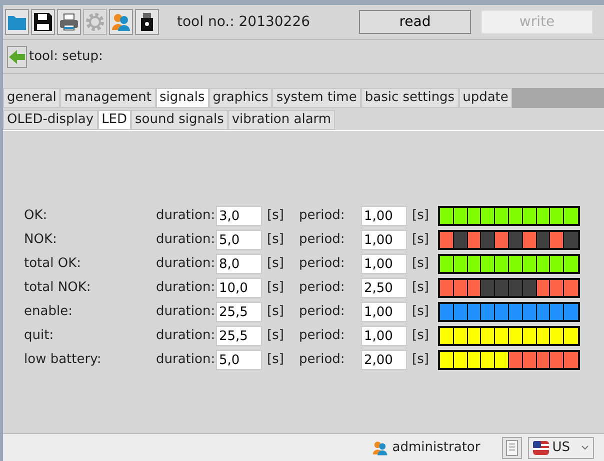 The width and height of the screenshot is (604, 461). I want to click on back-arrow-icon, so click(17, 56).